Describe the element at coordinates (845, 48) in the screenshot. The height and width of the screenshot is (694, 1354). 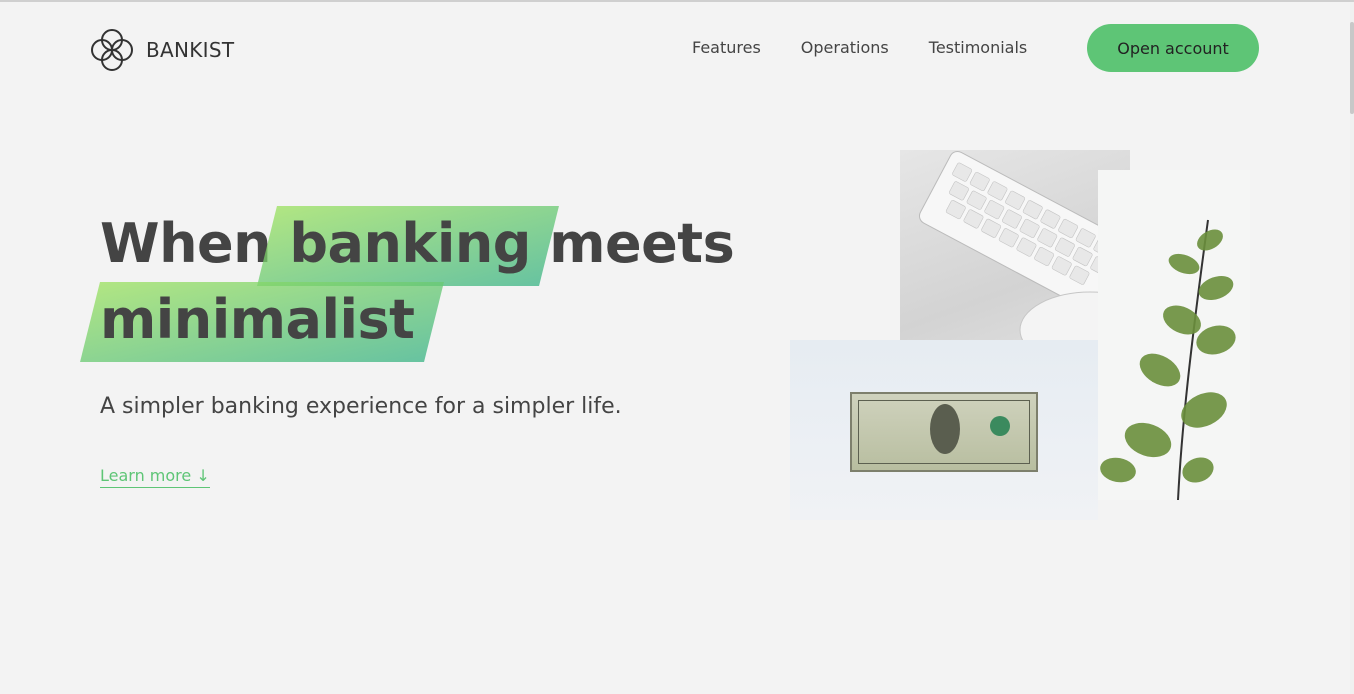
I see `nav-link-operations: Operations` at that location.